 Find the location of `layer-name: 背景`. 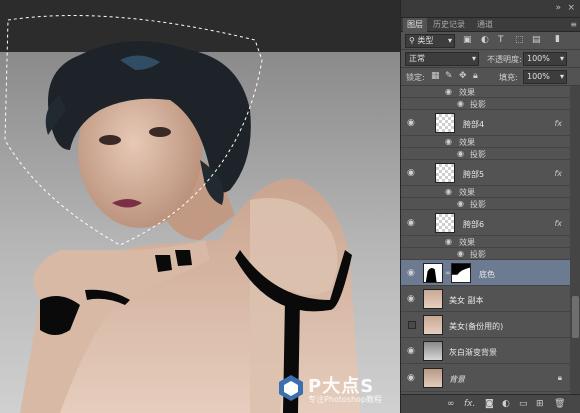

layer-name: 背景 is located at coordinates (457, 379).